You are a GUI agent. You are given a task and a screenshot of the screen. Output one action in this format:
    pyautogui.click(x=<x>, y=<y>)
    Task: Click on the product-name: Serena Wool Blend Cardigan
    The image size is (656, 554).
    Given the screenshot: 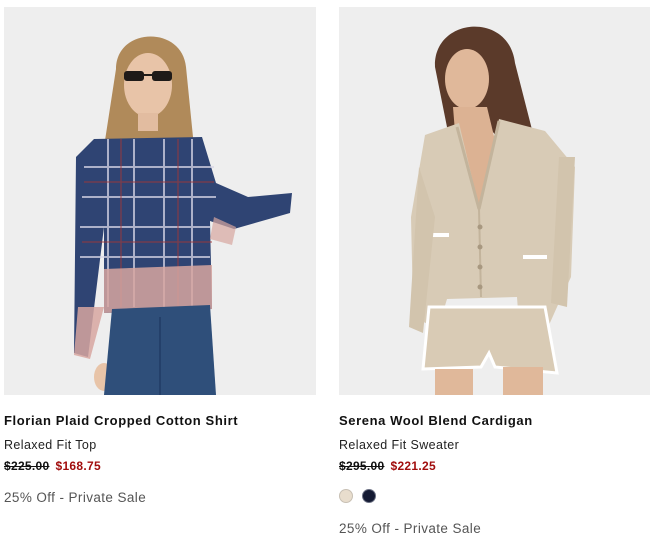 What is the action you would take?
    pyautogui.click(x=494, y=420)
    